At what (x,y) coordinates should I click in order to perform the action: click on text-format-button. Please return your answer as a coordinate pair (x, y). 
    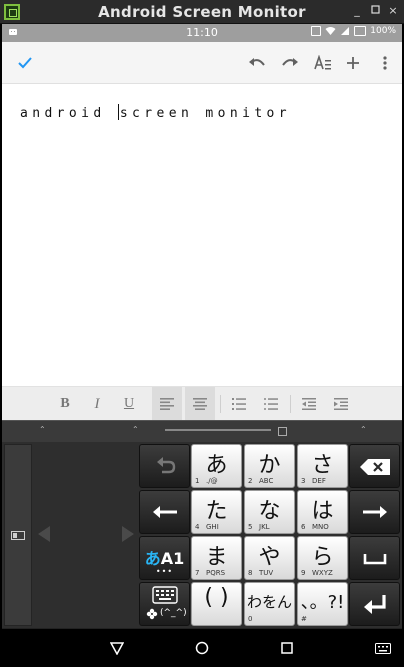
    Looking at the image, I should click on (323, 63).